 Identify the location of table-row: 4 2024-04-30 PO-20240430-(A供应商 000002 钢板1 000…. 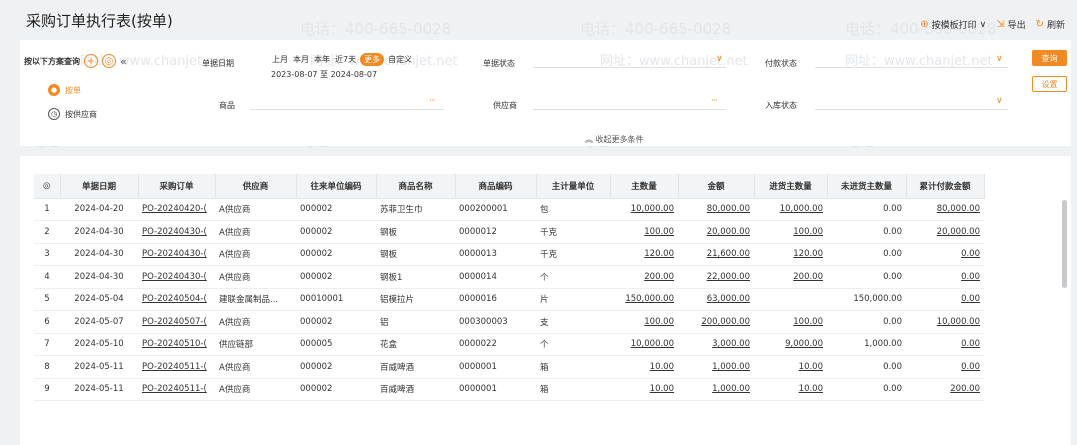
(509, 277).